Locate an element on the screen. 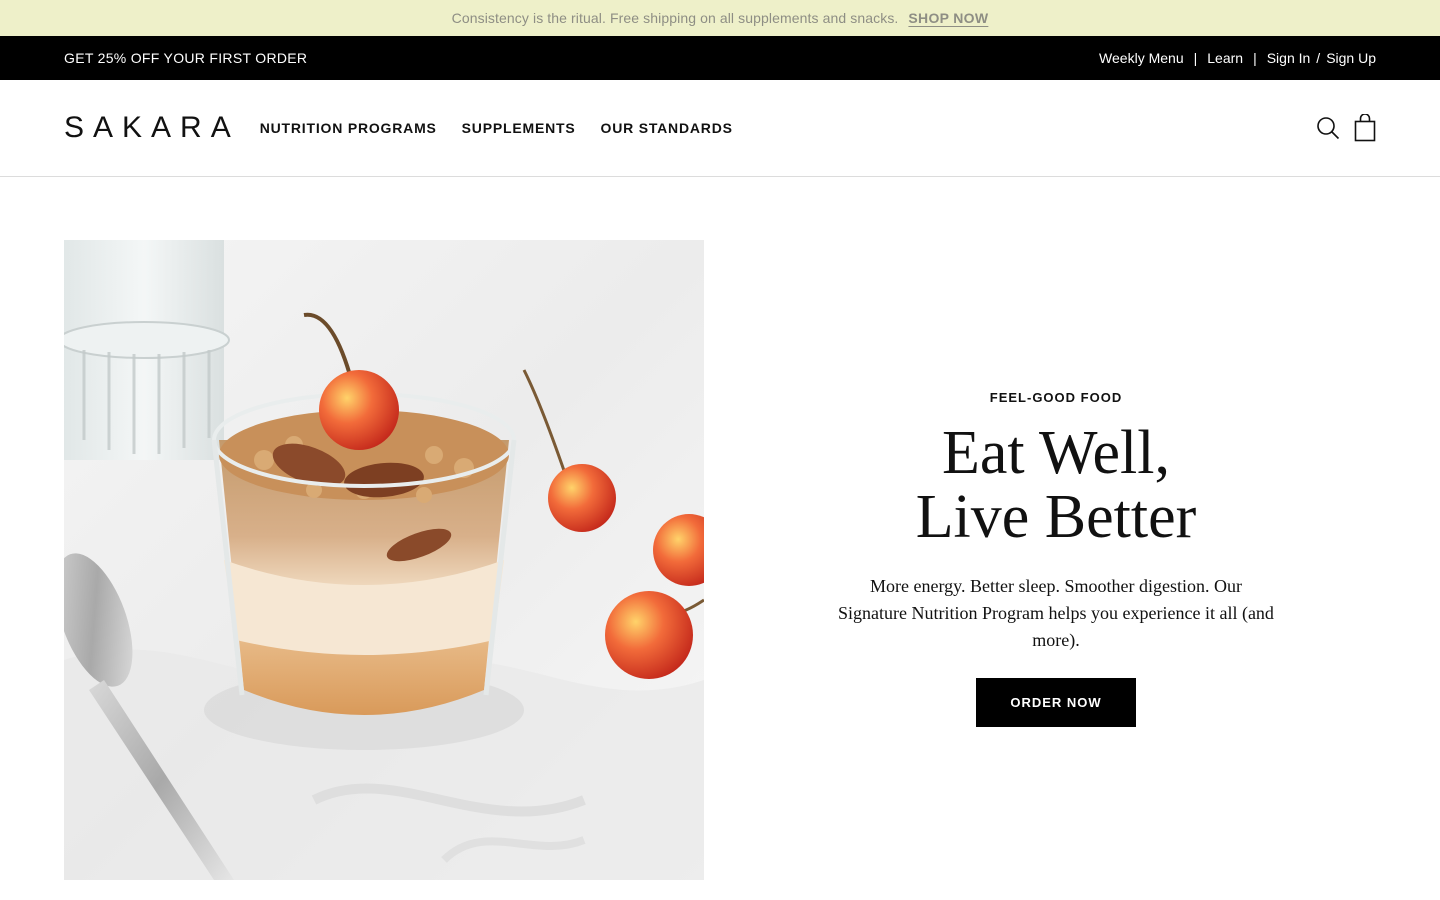 The width and height of the screenshot is (1440, 900). utility-links: Weekly Menu | Learn | Sign In / Sign Up is located at coordinates (1237, 58).